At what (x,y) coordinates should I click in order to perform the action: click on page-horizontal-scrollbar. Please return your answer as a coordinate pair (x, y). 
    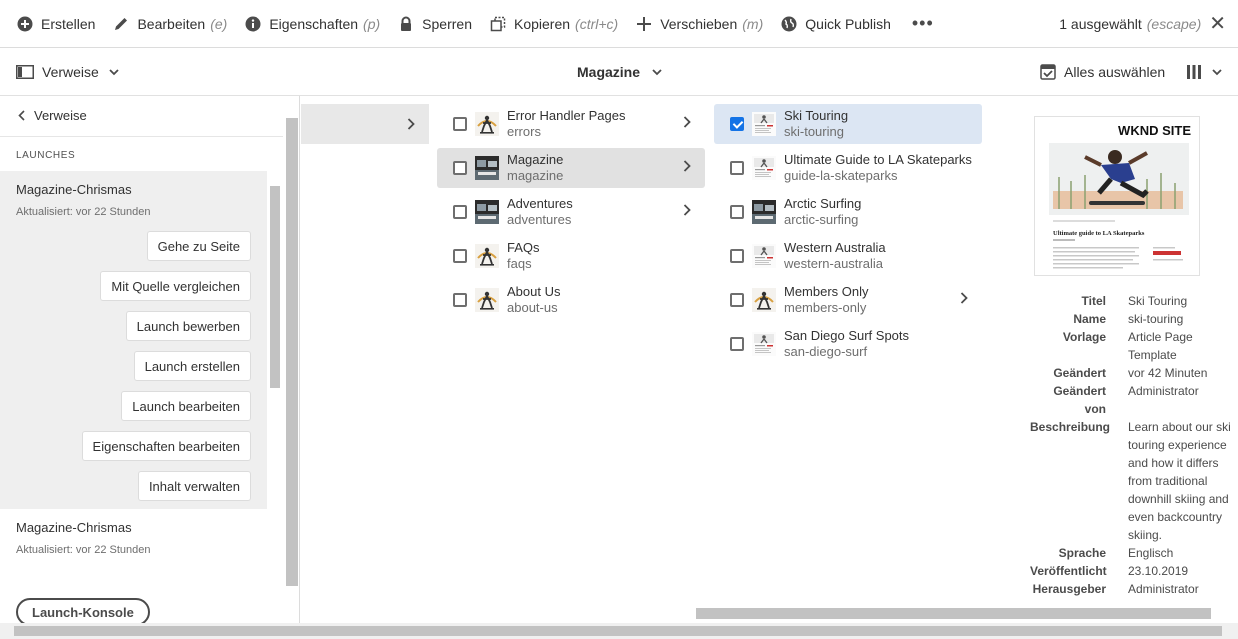
    Looking at the image, I should click on (619, 631).